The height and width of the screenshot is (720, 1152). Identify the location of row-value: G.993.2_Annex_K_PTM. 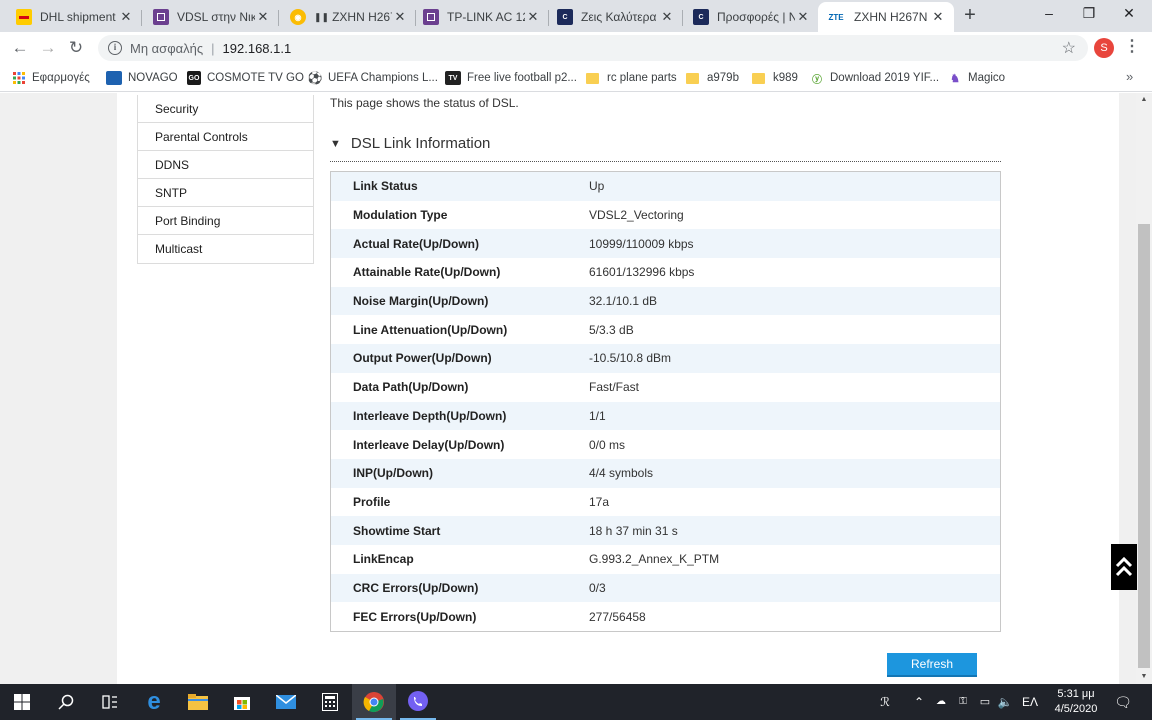
(654, 559).